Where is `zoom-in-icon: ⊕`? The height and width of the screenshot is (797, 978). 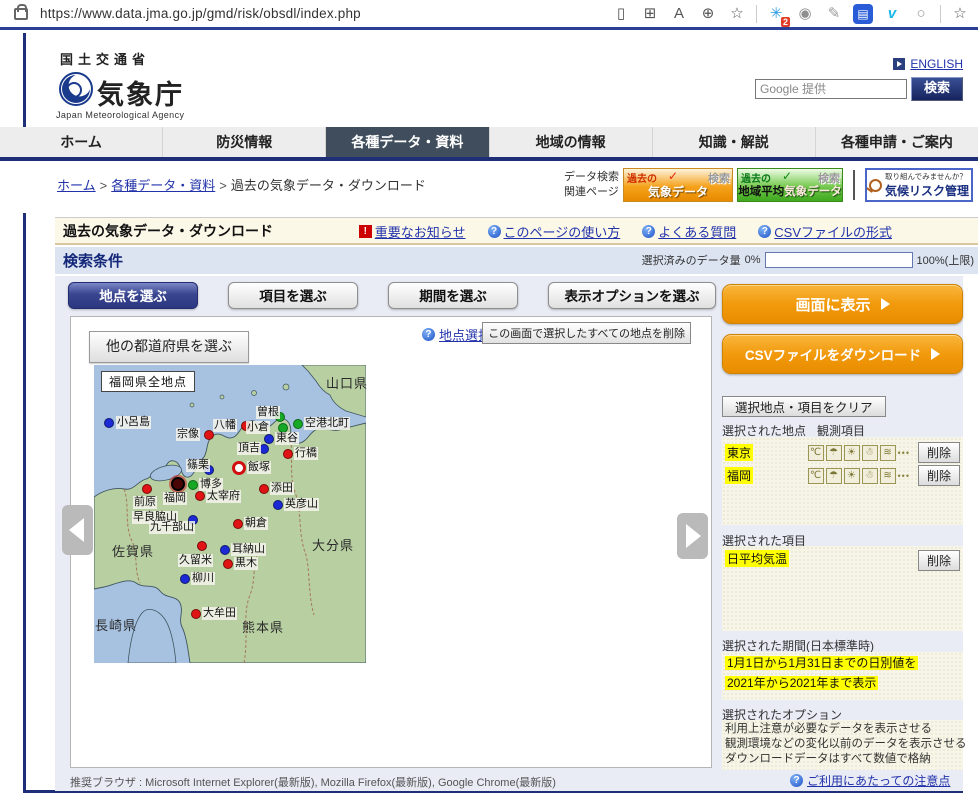 zoom-in-icon: ⊕ is located at coordinates (708, 14).